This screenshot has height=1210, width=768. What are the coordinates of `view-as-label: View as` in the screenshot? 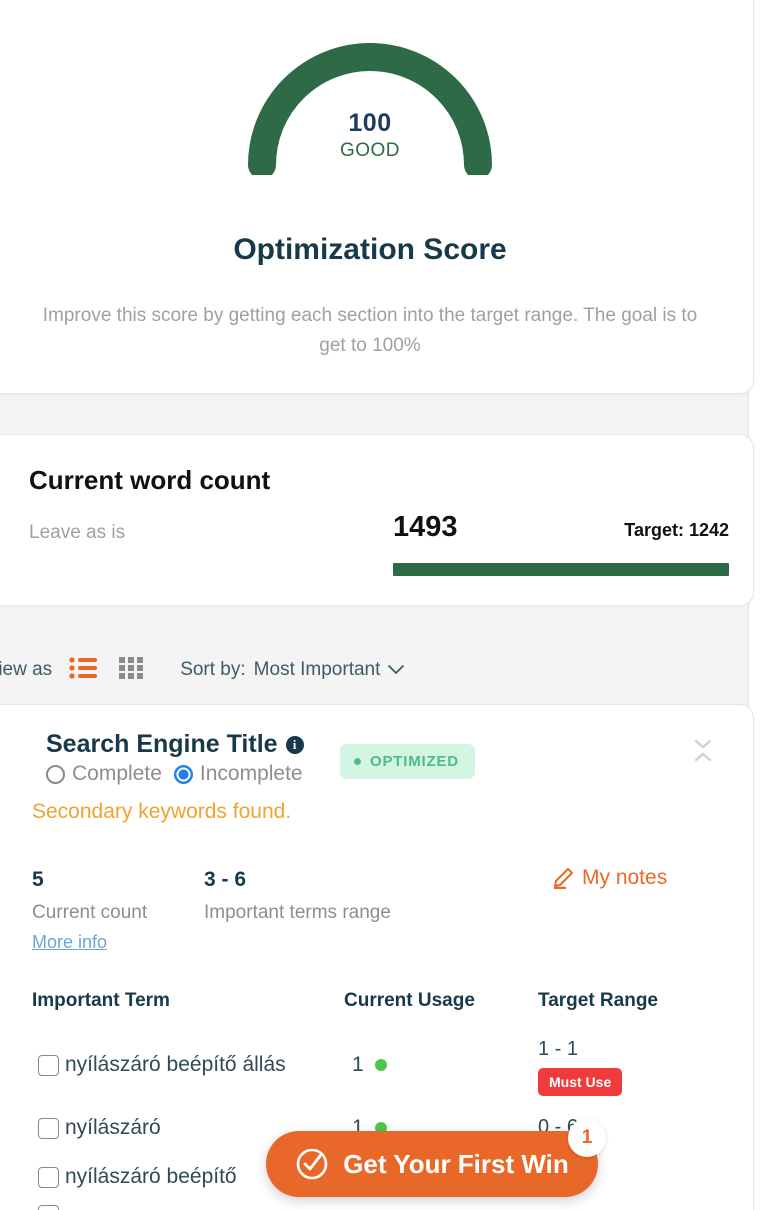 It's located at (26, 669).